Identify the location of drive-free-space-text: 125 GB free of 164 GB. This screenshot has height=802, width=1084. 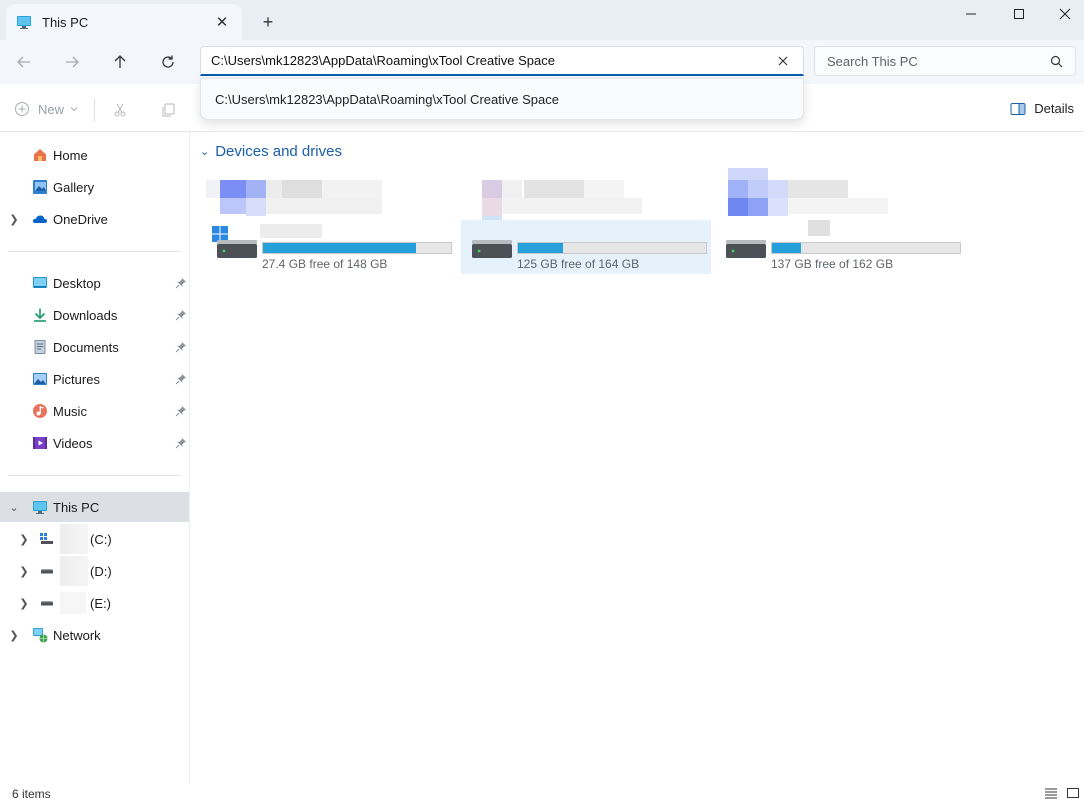
(578, 264).